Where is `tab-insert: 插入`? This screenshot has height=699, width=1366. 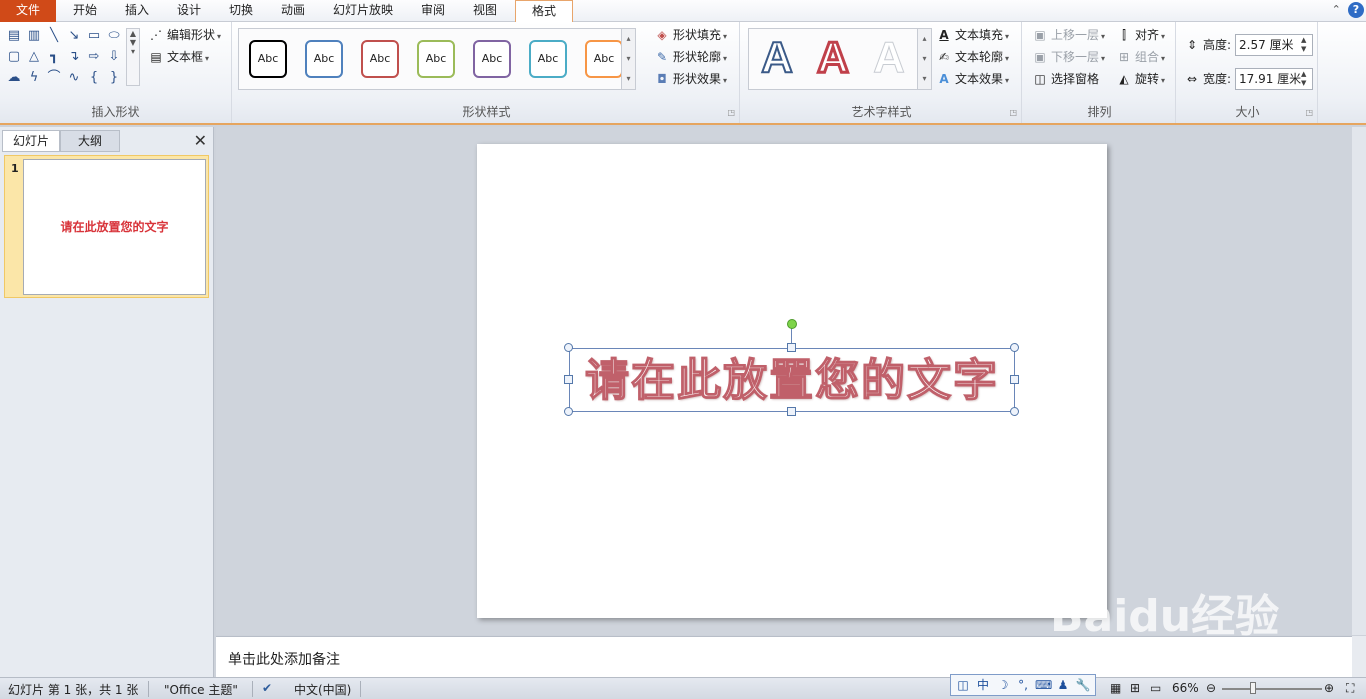
tab-insert: 插入 is located at coordinates (137, 11).